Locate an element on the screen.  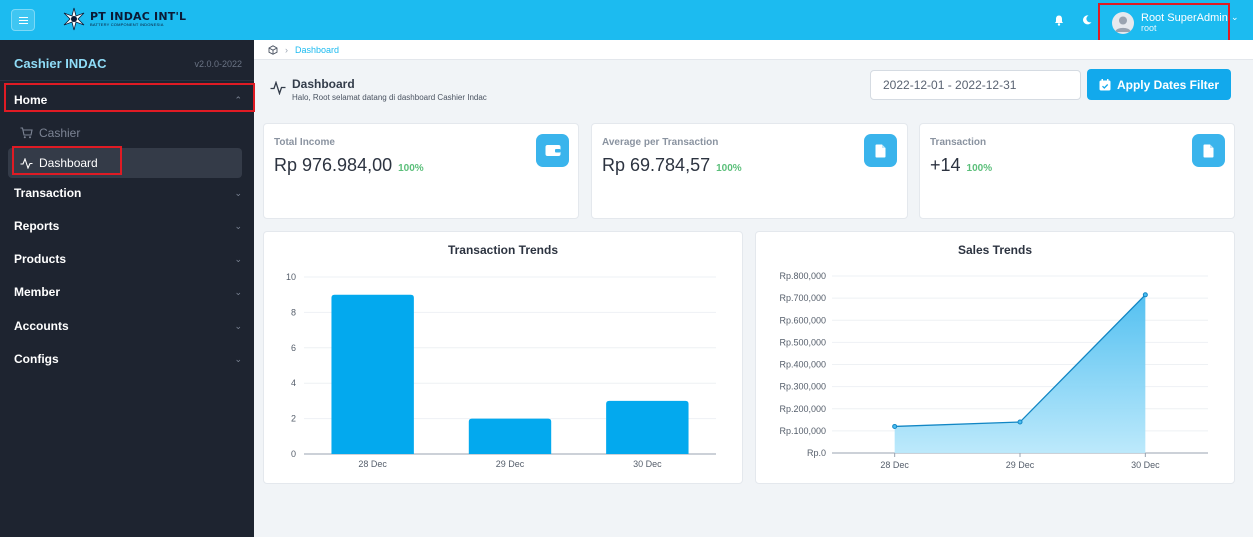
y-tick-label: 8 is located at coordinates (293, 312).